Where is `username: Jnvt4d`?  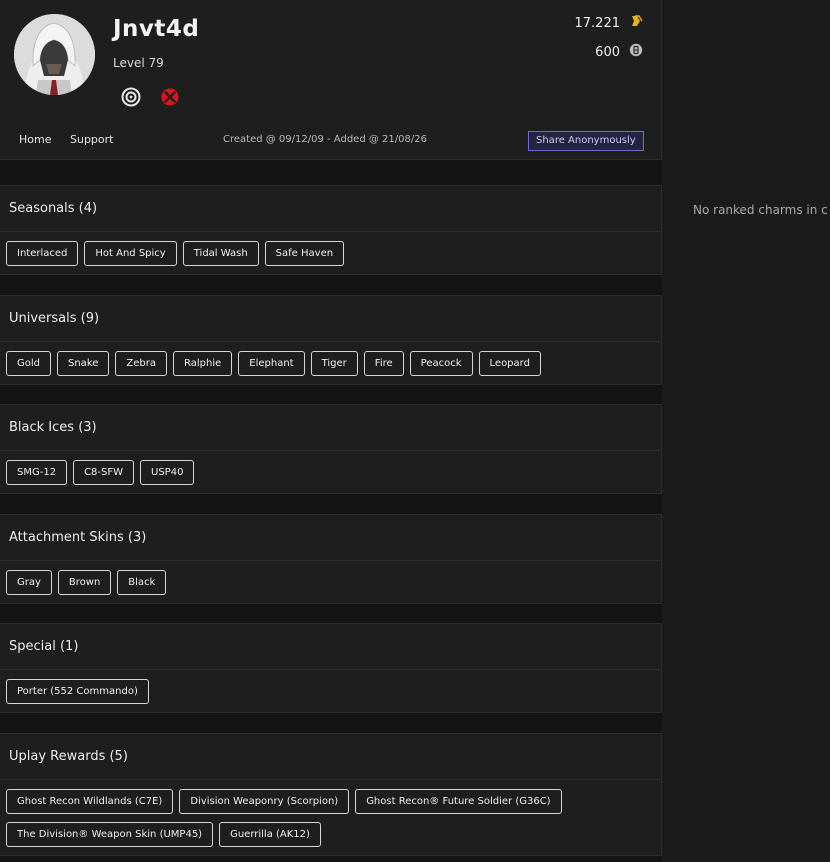
username: Jnvt4d is located at coordinates (156, 29).